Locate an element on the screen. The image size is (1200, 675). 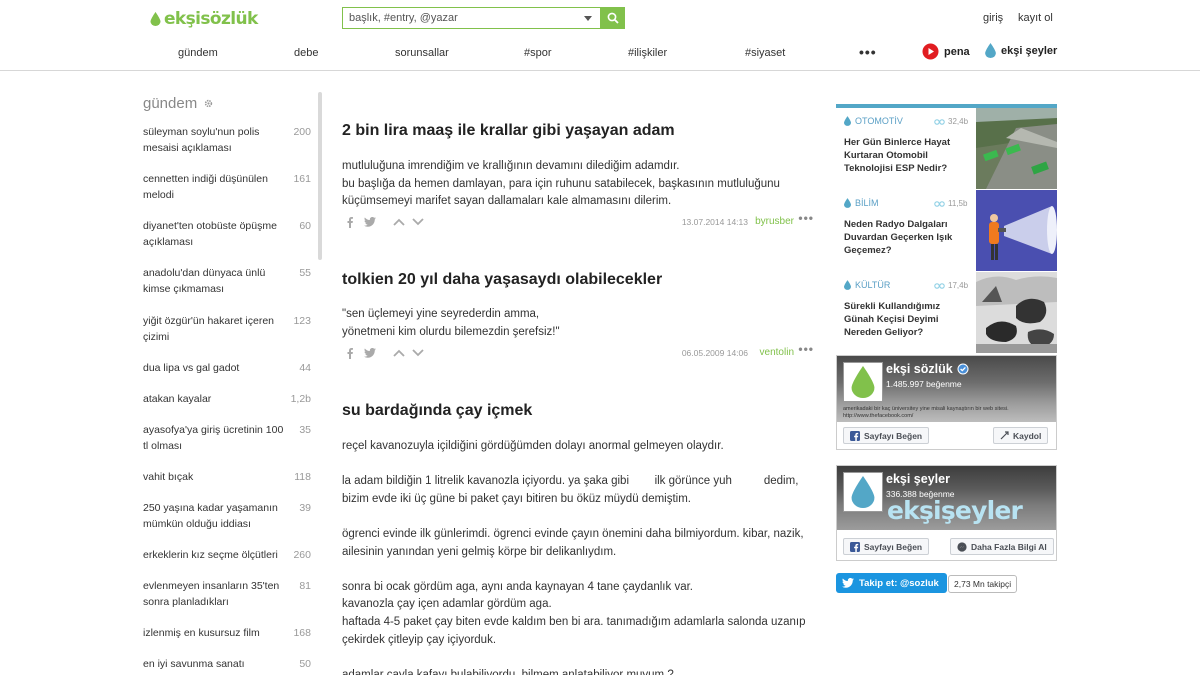
entry-title: su bardağında çay içmek is located at coordinates (437, 411).